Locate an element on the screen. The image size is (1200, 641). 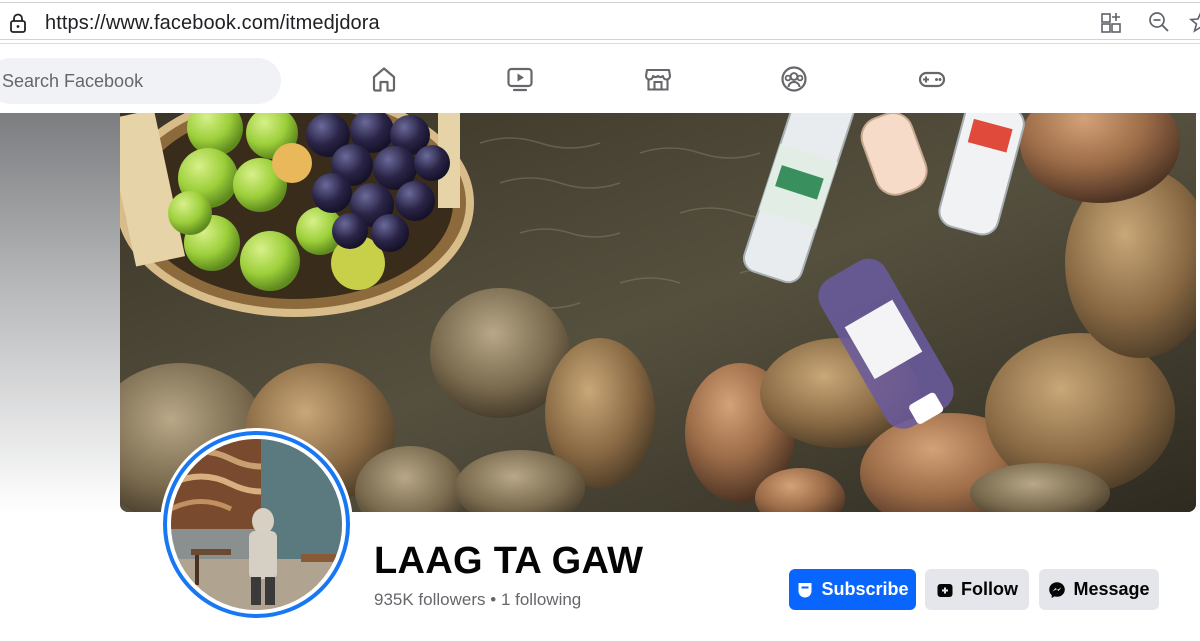
subscribe-label: Subscribe is located at coordinates (865, 589).